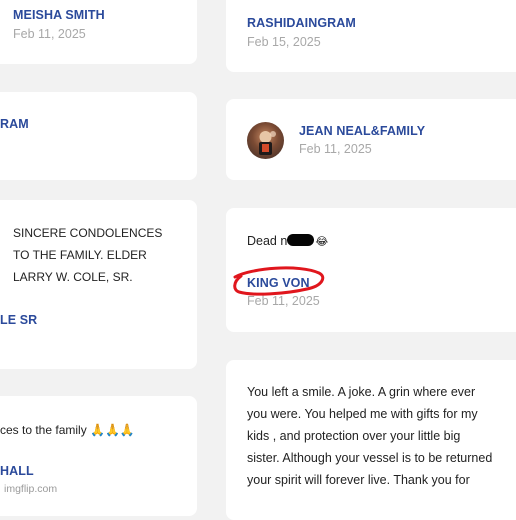 The width and height of the screenshot is (516, 520). What do you see at coordinates (80, 255) in the screenshot?
I see `message-line: TO THE FAMILY. ELDER` at bounding box center [80, 255].